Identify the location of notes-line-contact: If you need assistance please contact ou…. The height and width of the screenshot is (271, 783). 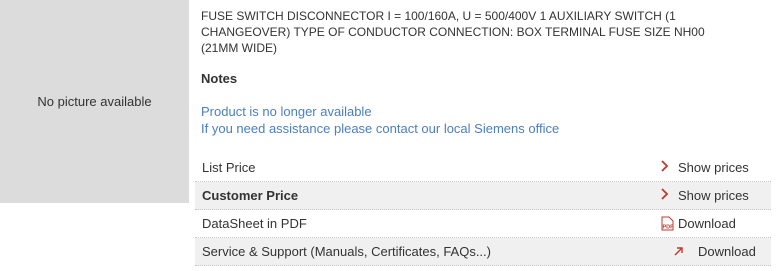
(380, 128).